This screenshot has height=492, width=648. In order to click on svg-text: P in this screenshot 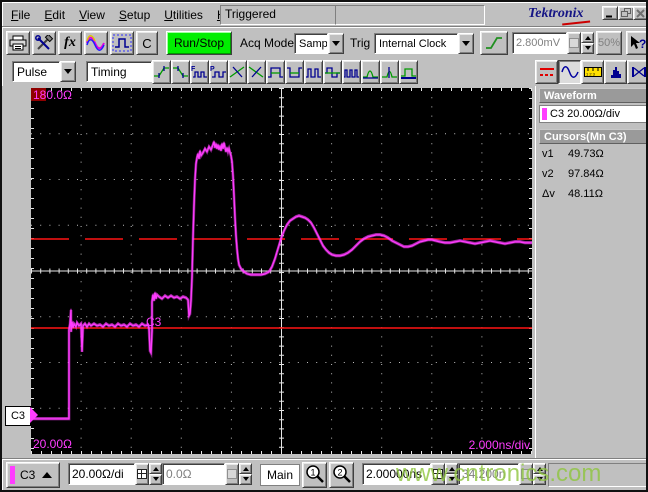, I will do `click(212, 69)`.